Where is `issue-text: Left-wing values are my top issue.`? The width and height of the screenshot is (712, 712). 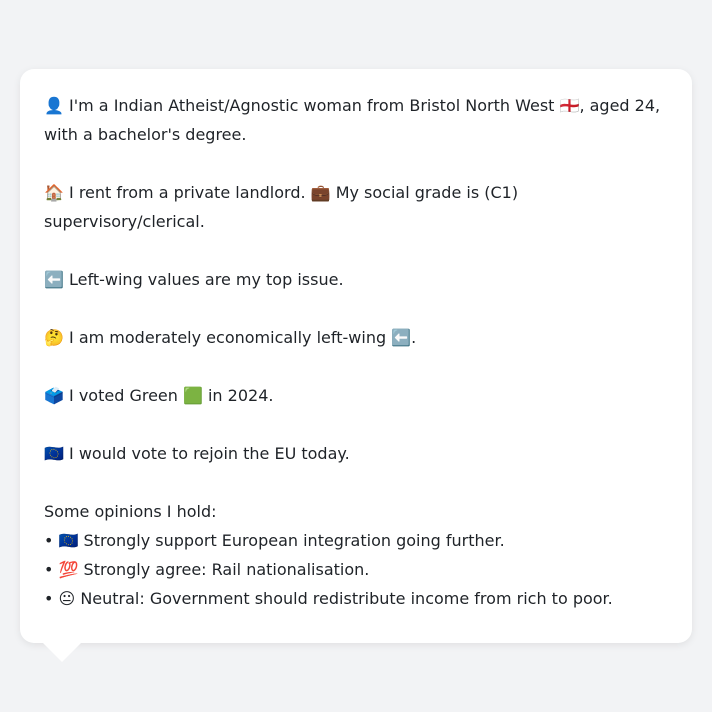 issue-text: Left-wing values are my top issue. is located at coordinates (206, 279).